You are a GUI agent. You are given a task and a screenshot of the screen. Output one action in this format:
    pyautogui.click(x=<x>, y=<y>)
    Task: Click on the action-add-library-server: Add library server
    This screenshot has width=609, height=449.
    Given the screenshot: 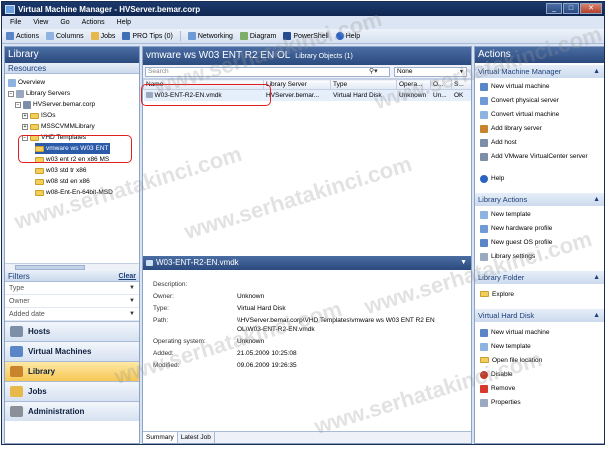 What is the action you would take?
    pyautogui.click(x=541, y=129)
    